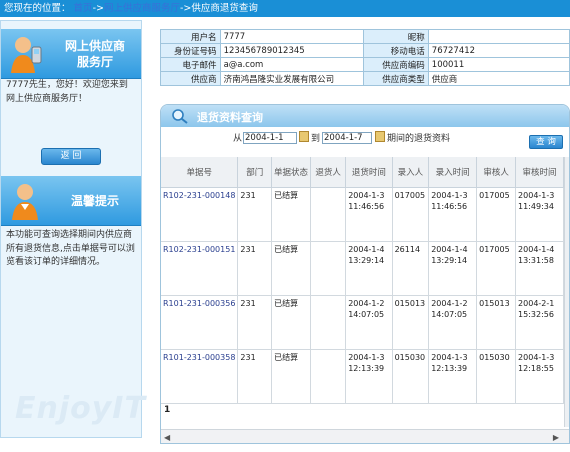  What do you see at coordinates (366, 195) in the screenshot?
I see `return-date: 2004-1-3` at bounding box center [366, 195].